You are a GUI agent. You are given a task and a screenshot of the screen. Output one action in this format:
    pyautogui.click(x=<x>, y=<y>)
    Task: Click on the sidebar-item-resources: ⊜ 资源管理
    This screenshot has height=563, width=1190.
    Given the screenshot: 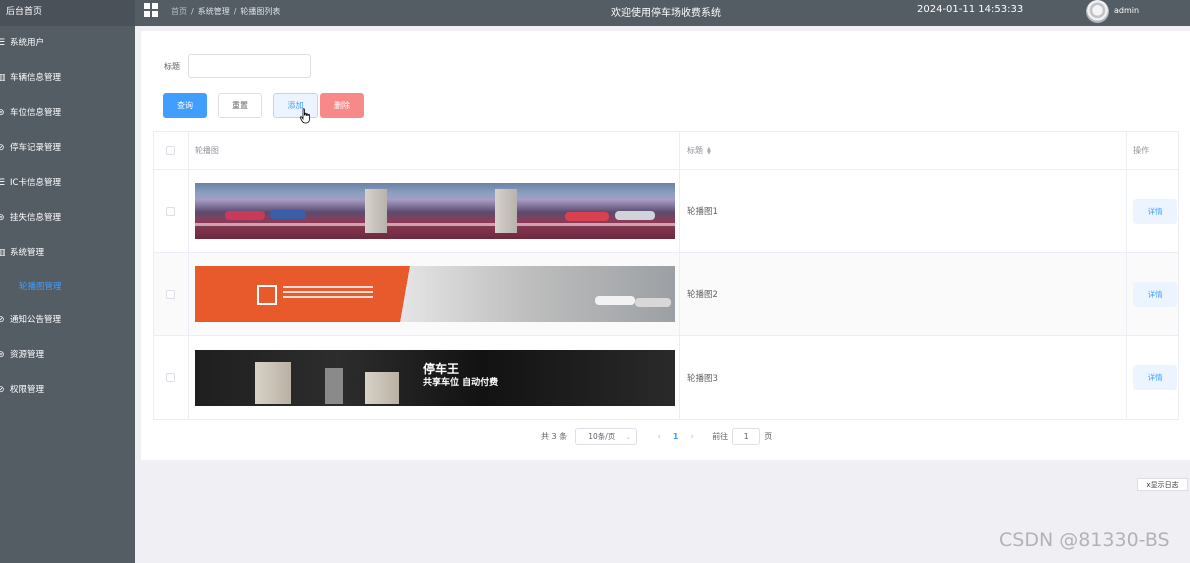 What is the action you would take?
    pyautogui.click(x=67, y=355)
    